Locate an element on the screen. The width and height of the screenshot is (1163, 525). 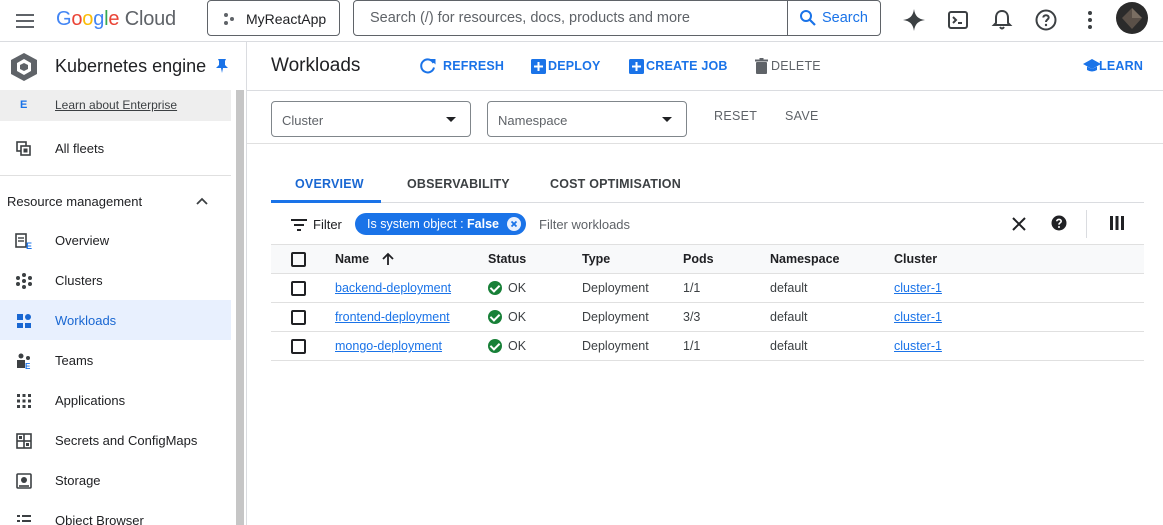
dropdown-arrow-icon is located at coordinates (667, 119).